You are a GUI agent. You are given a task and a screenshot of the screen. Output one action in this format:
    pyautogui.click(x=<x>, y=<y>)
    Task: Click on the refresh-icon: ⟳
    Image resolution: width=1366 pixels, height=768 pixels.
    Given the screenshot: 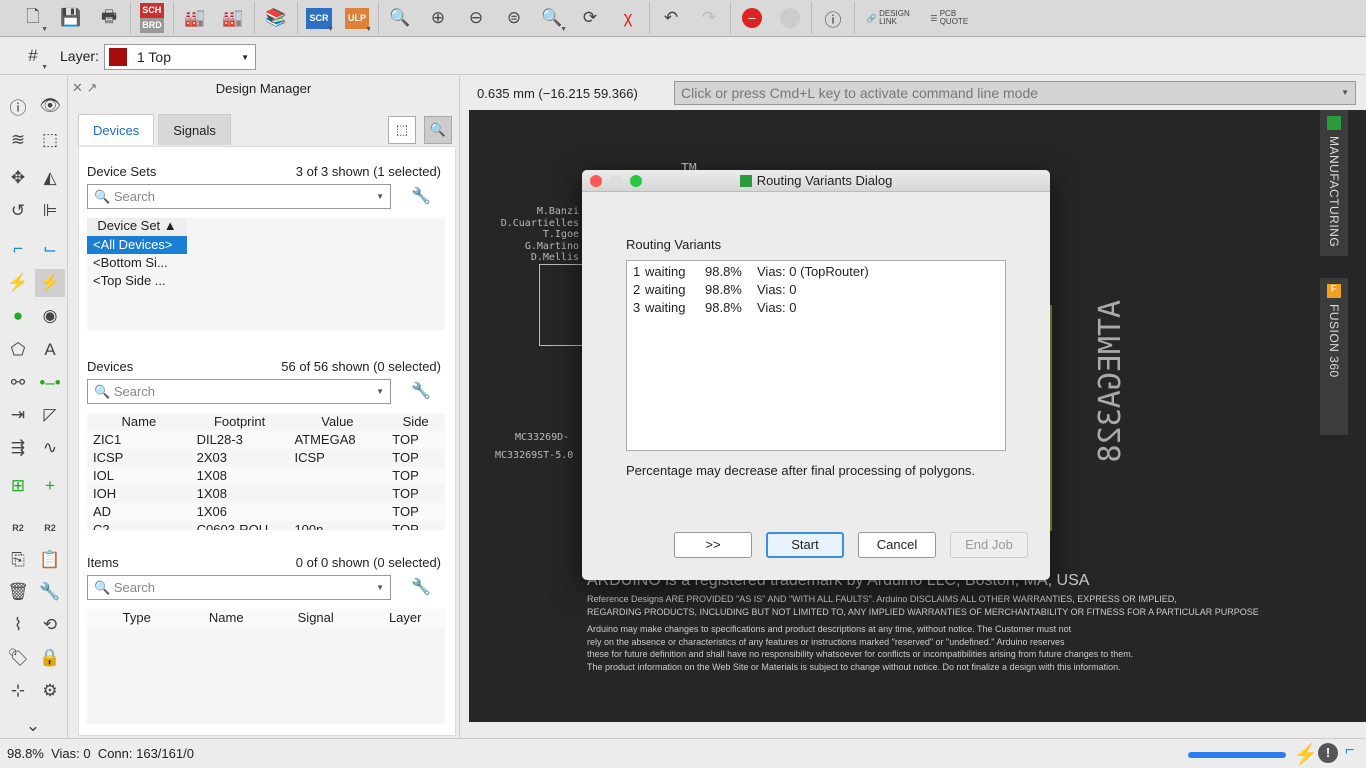 What is the action you would take?
    pyautogui.click(x=590, y=18)
    